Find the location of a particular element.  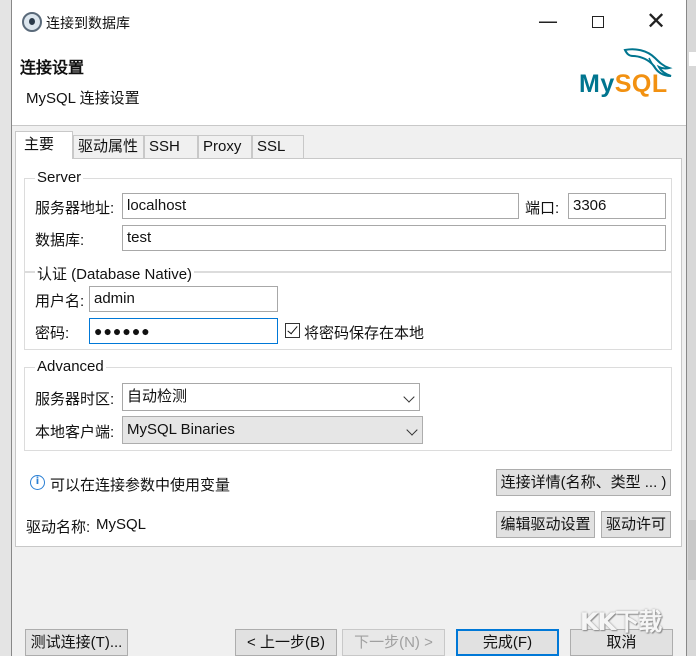

tab-bar: 主要 驱动属性 SSH Proxy SSL is located at coordinates (165, 145).